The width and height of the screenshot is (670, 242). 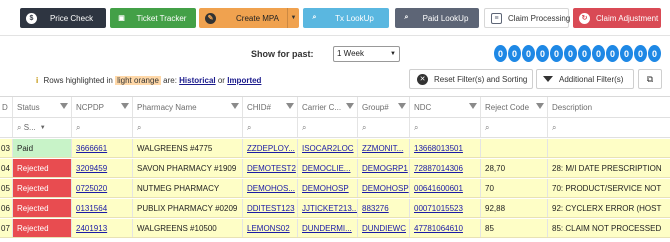 I want to click on column-header-ndc: NDC, so click(x=445, y=107).